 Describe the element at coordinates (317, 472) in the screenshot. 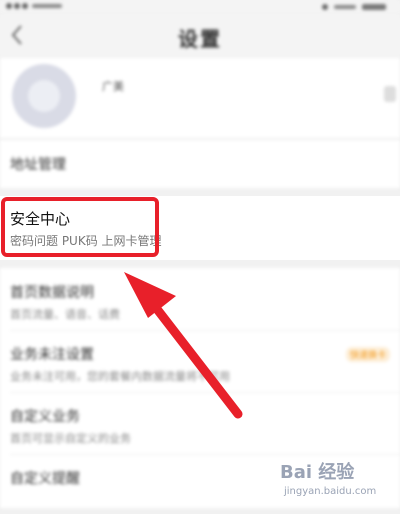

I see `watermark-logo: Bai 经验` at that location.